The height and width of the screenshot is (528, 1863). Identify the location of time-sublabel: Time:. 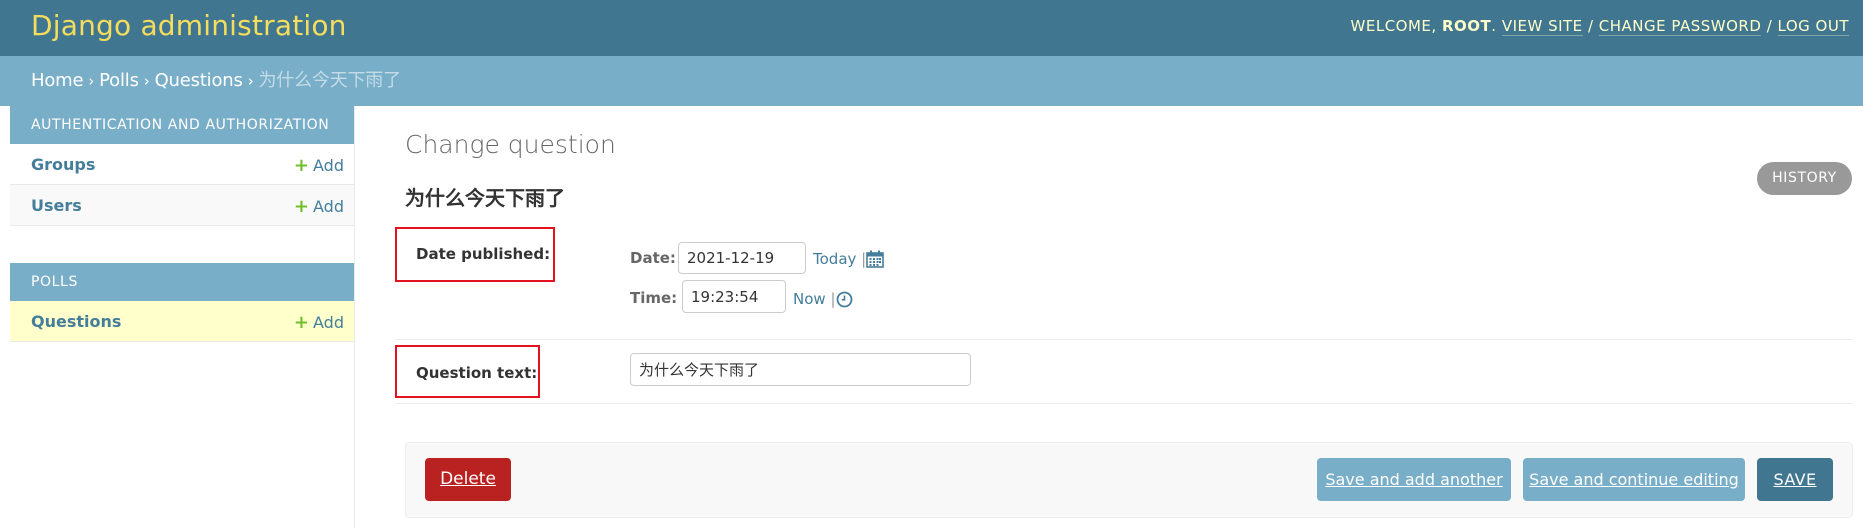
(654, 298).